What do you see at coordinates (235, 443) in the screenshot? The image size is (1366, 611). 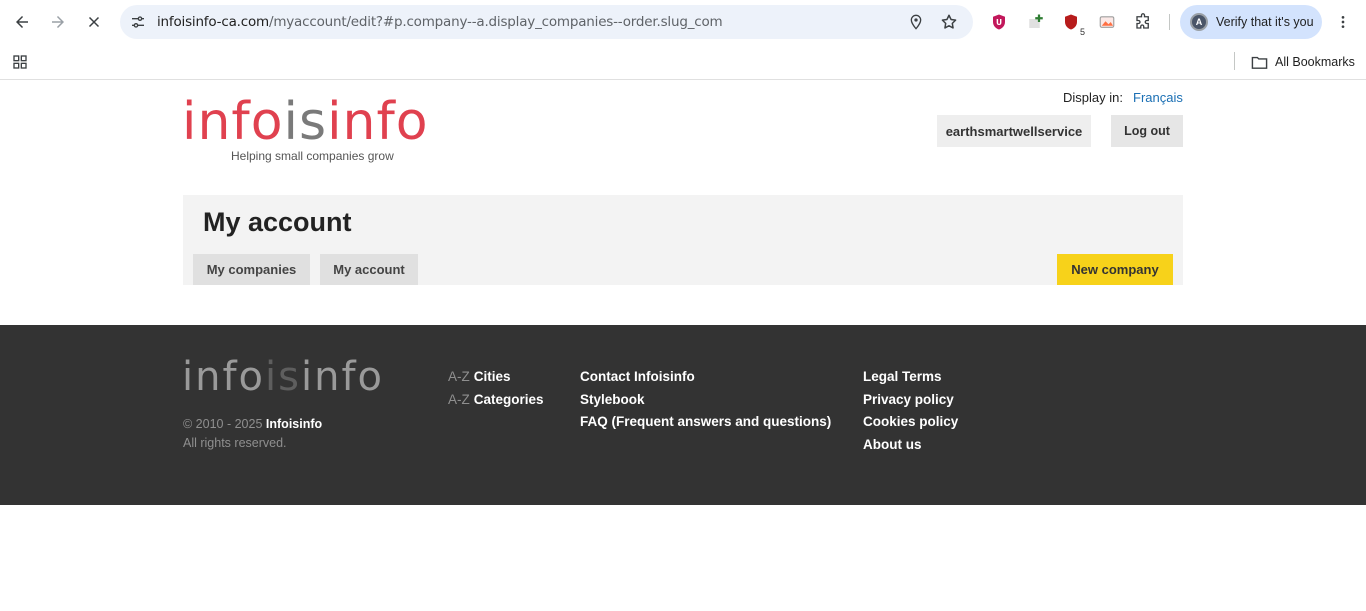 I see `rights-reserved: All rights reserved.` at bounding box center [235, 443].